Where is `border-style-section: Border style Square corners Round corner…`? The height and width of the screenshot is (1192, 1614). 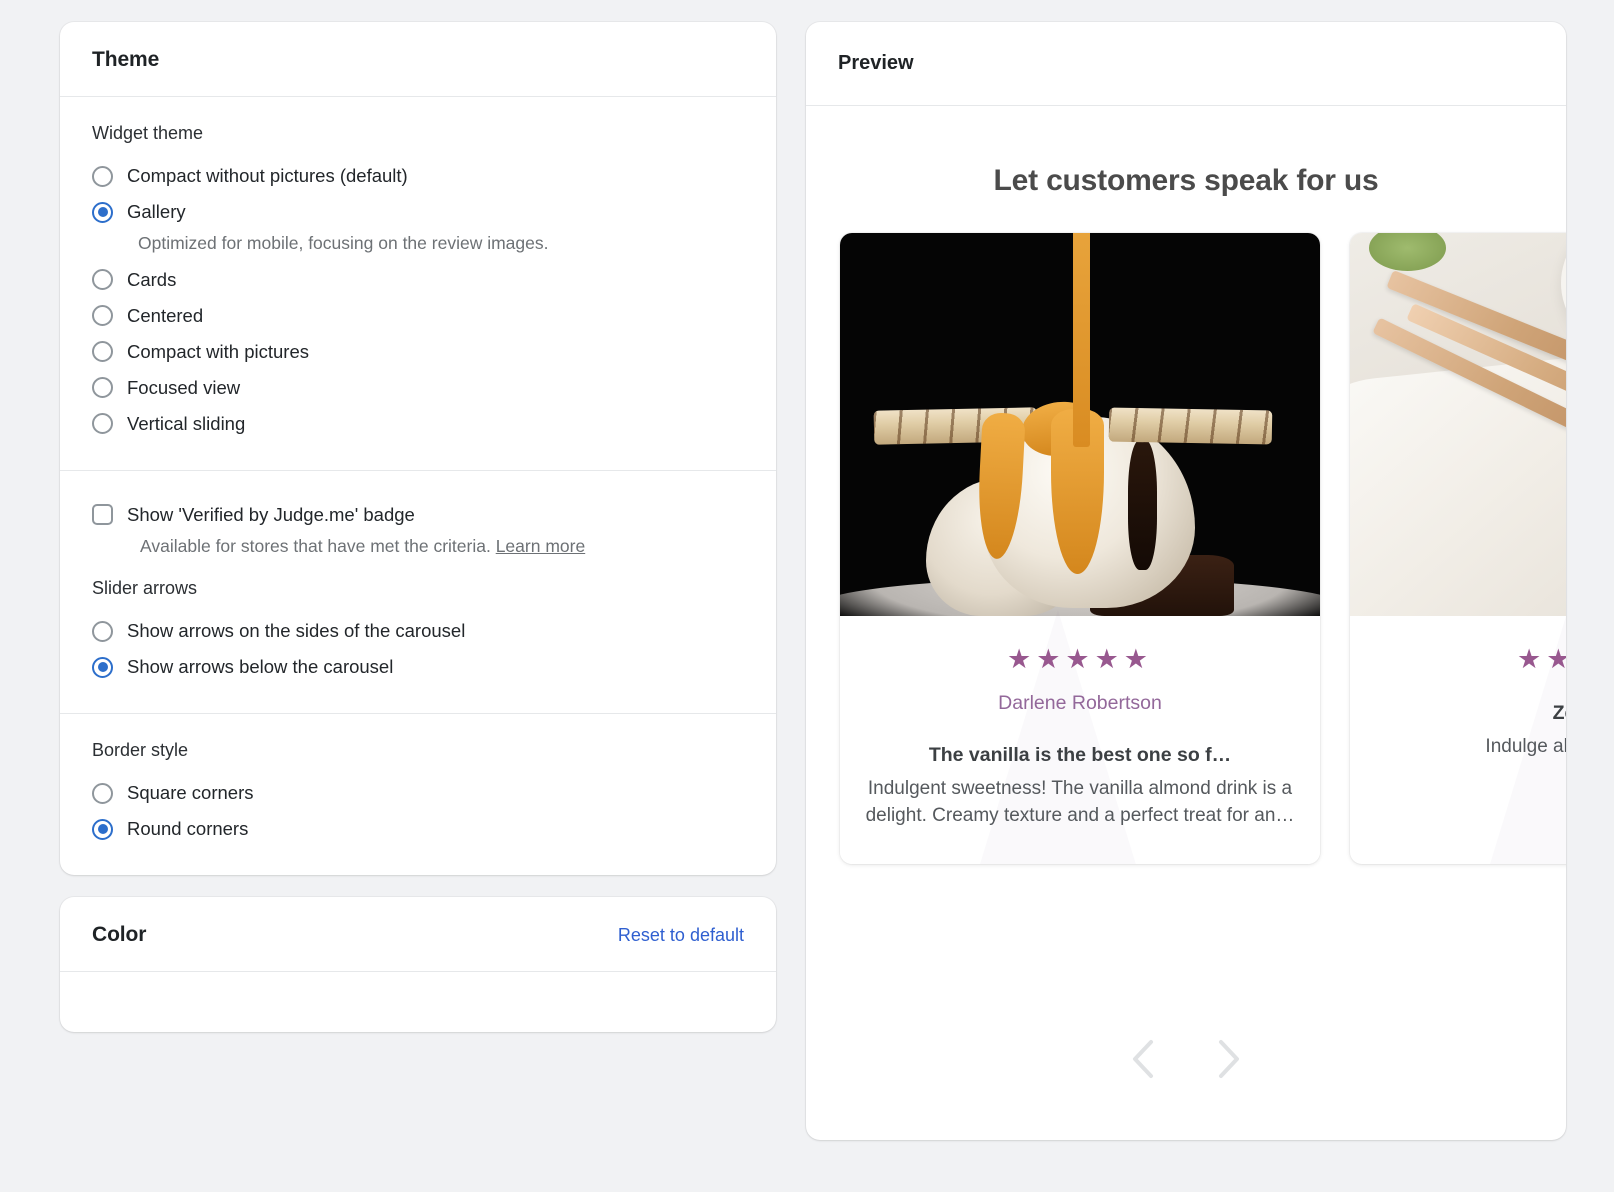 border-style-section: Border style Square corners Round corner… is located at coordinates (418, 794).